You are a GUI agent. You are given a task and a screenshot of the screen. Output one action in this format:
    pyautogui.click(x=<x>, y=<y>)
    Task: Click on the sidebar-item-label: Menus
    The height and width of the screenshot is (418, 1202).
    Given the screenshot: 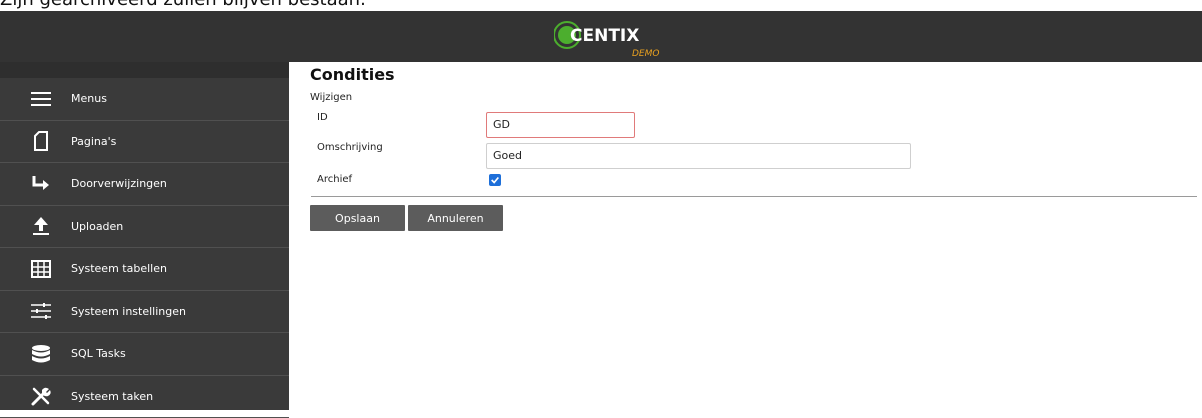 What is the action you would take?
    pyautogui.click(x=89, y=98)
    